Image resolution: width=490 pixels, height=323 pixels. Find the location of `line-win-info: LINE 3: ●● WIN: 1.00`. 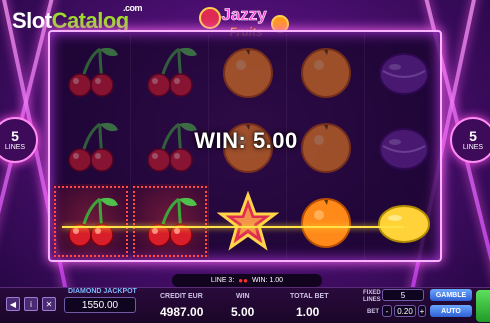

line-win-info: LINE 3: ●● WIN: 1.00 is located at coordinates (247, 280).